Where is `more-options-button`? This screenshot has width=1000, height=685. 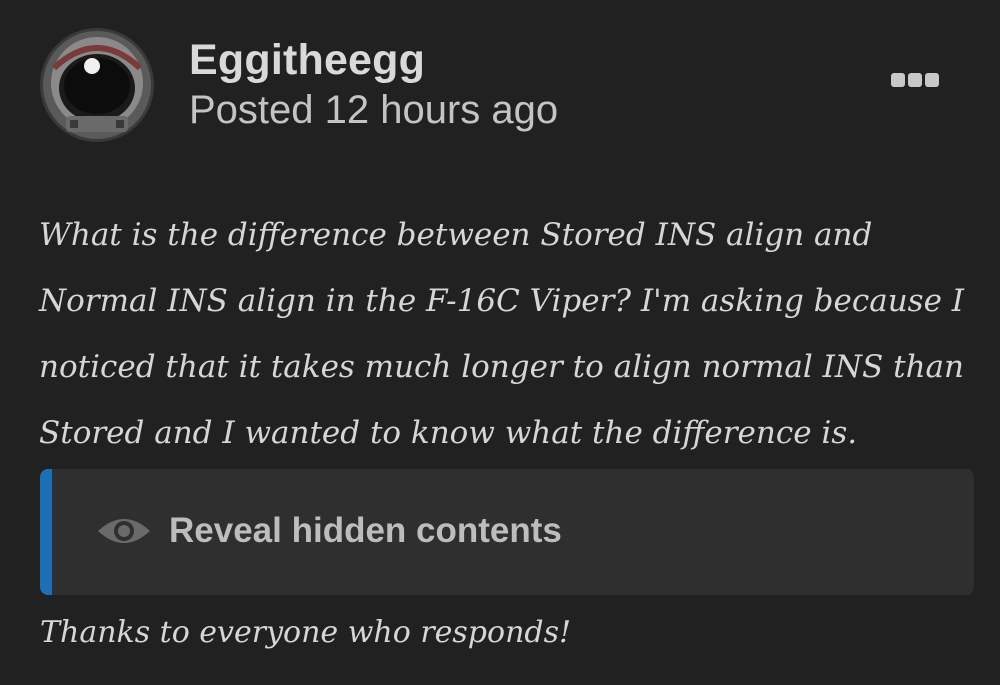
more-options-button is located at coordinates (915, 80).